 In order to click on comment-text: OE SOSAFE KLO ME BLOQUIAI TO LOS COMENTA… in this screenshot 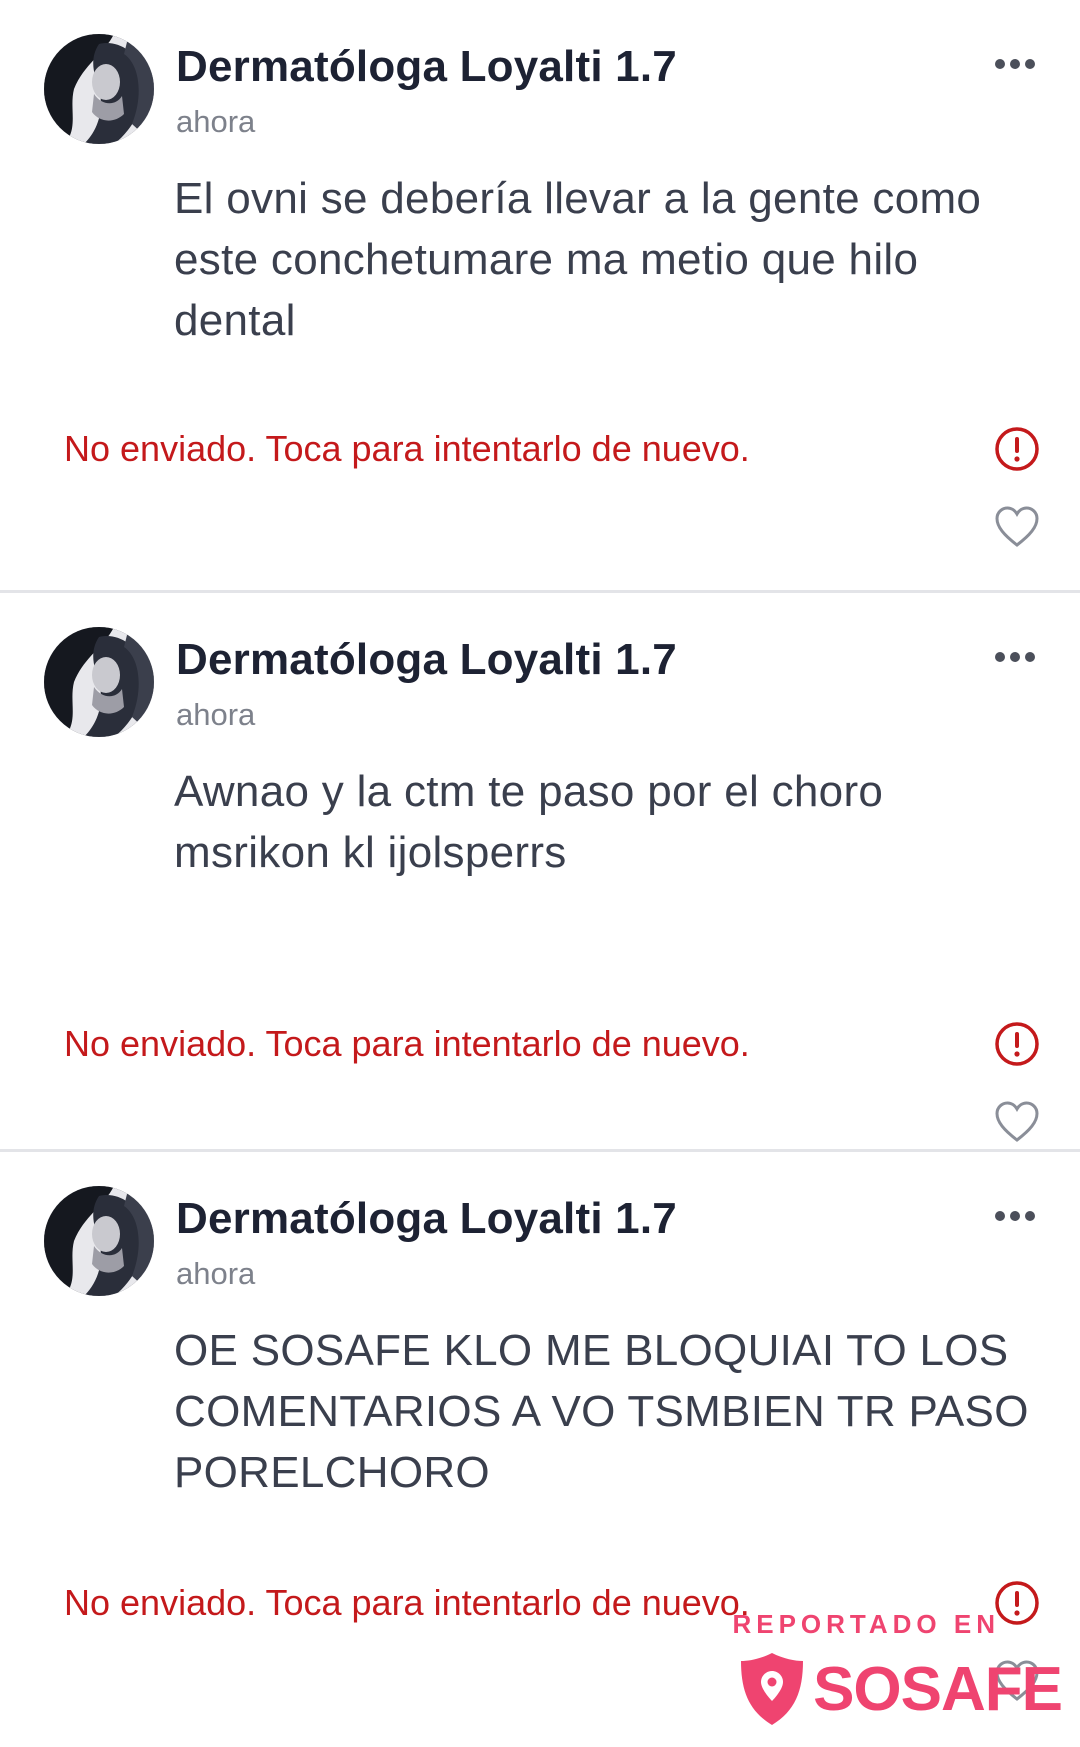, I will do `click(601, 1411)`.